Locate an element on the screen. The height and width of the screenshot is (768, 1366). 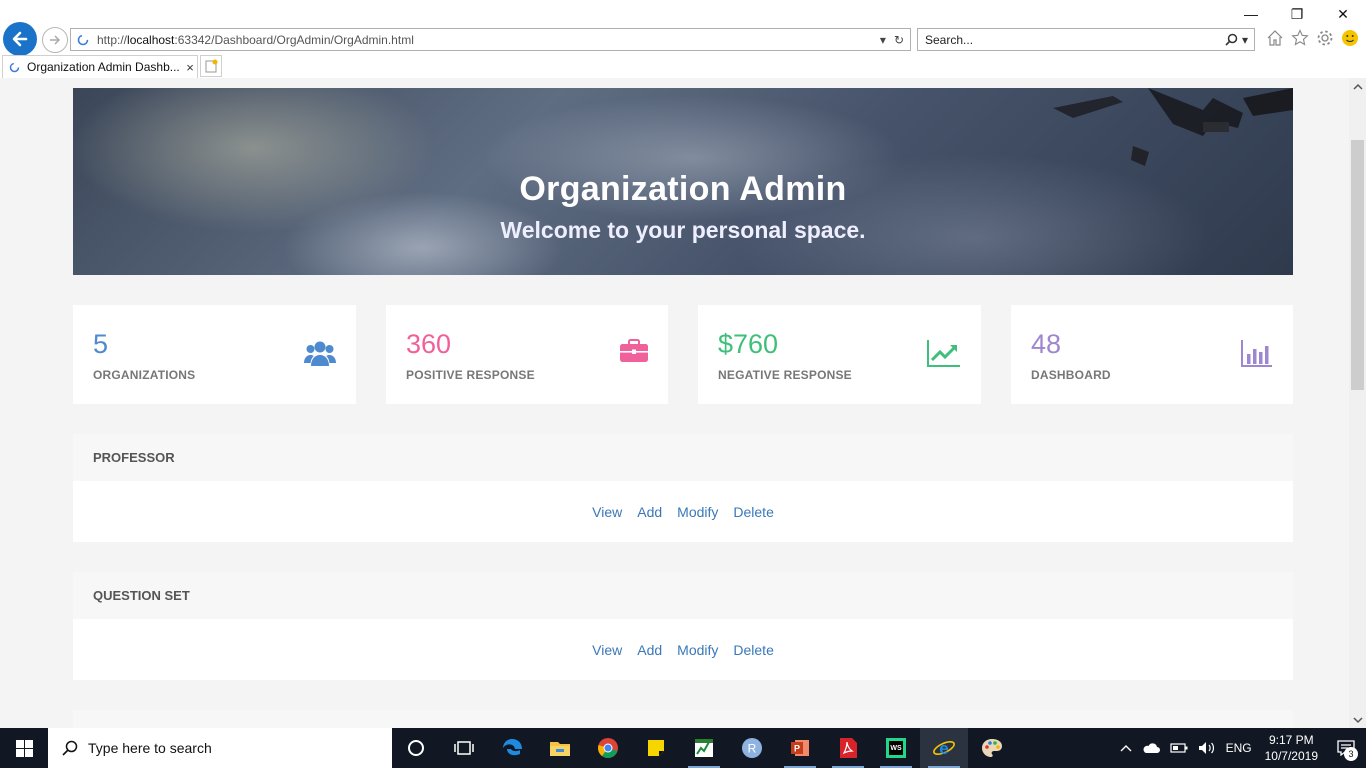
minimize-button: — is located at coordinates (1251, 14).